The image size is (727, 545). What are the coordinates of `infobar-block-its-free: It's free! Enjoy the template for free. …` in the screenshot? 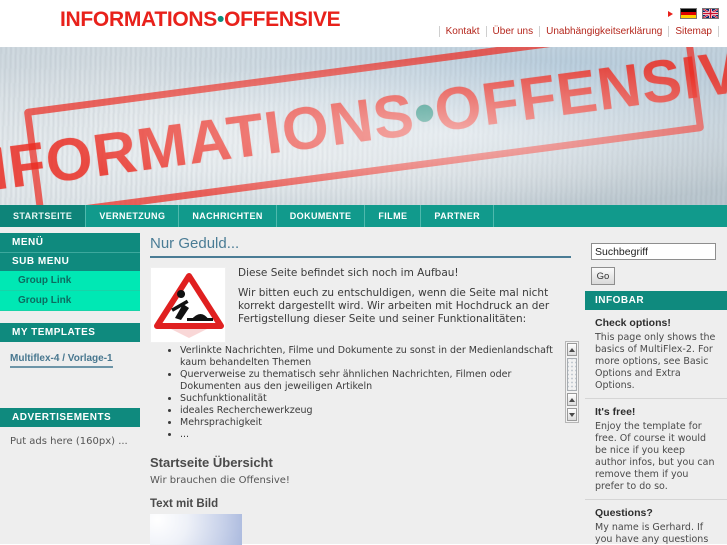 It's located at (656, 449).